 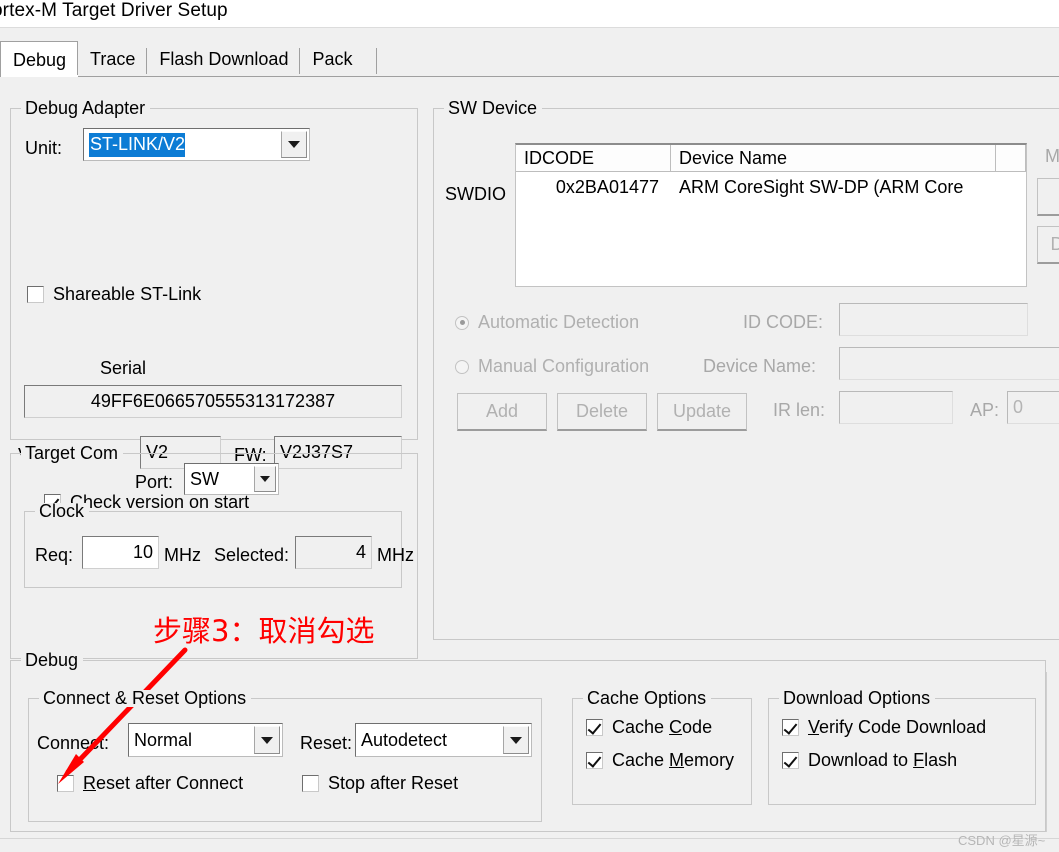 What do you see at coordinates (1046, 752) in the screenshot?
I see `right-edge-divider` at bounding box center [1046, 752].